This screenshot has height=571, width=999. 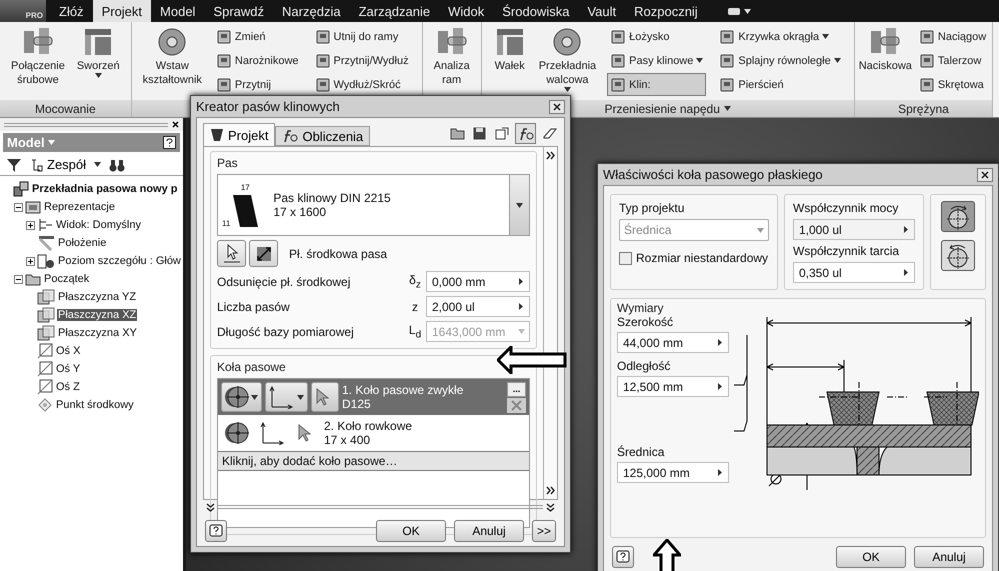 What do you see at coordinates (885, 62) in the screenshot?
I see `ribbon-button: Naciskowa` at bounding box center [885, 62].